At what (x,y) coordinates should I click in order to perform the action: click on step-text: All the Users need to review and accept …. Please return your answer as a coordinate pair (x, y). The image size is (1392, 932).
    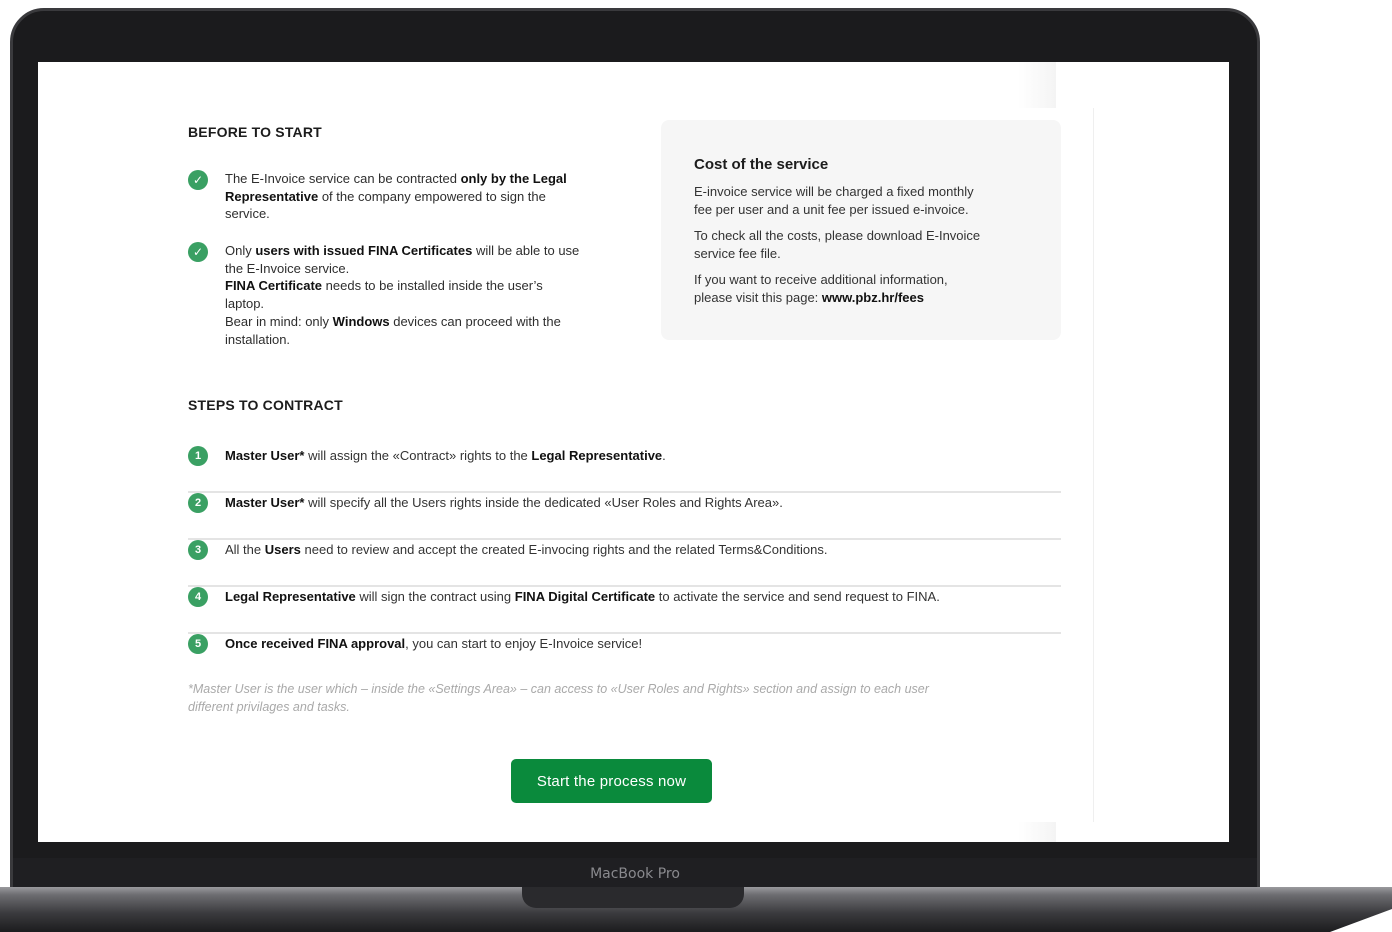
    Looking at the image, I should click on (643, 549).